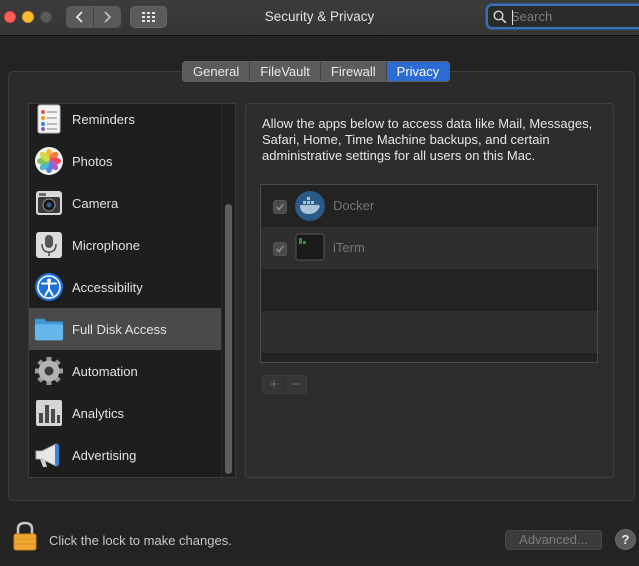 The width and height of the screenshot is (639, 566). I want to click on app-name: iTerm, so click(349, 247).